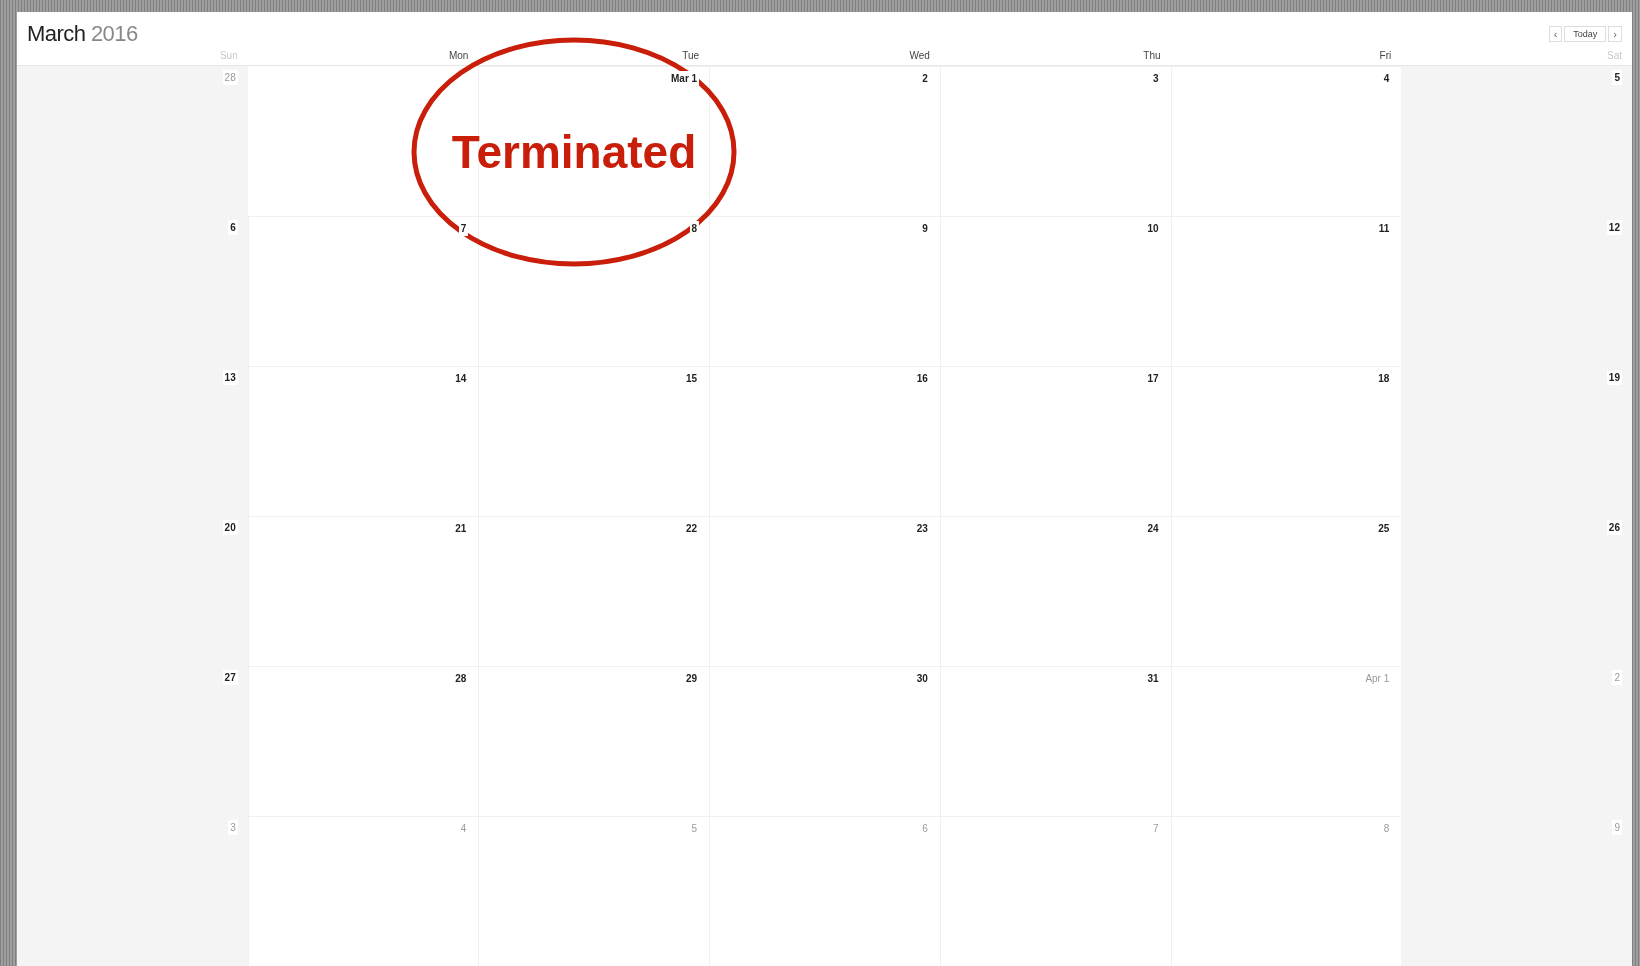  Describe the element at coordinates (1617, 677) in the screenshot. I see `date-number: 2` at that location.